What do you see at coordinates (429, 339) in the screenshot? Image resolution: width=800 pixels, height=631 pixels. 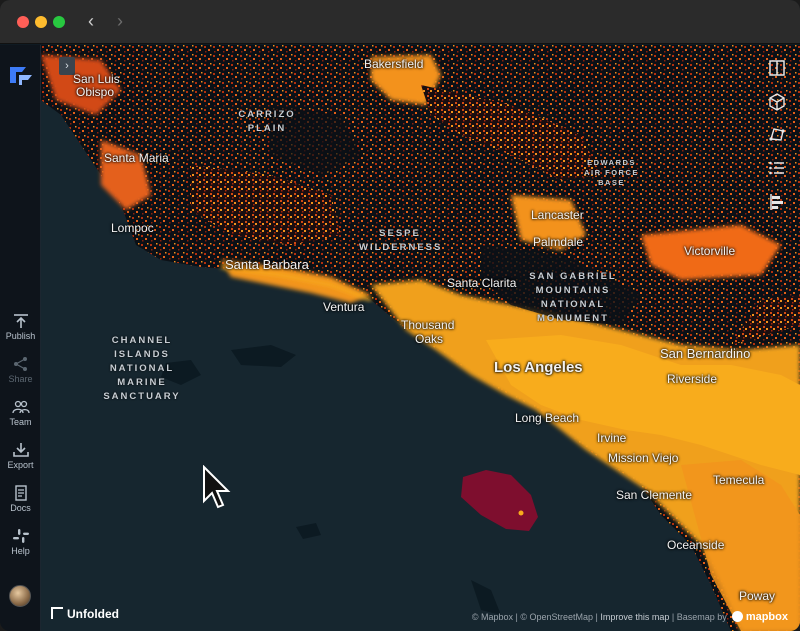 I see `map-label-city: Oaks` at bounding box center [429, 339].